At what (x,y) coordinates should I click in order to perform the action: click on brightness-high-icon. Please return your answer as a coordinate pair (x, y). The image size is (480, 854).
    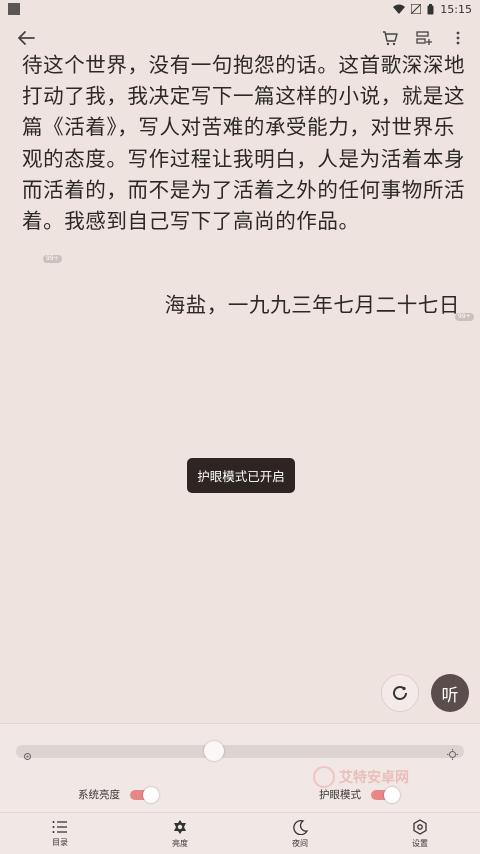
    Looking at the image, I should click on (452, 754).